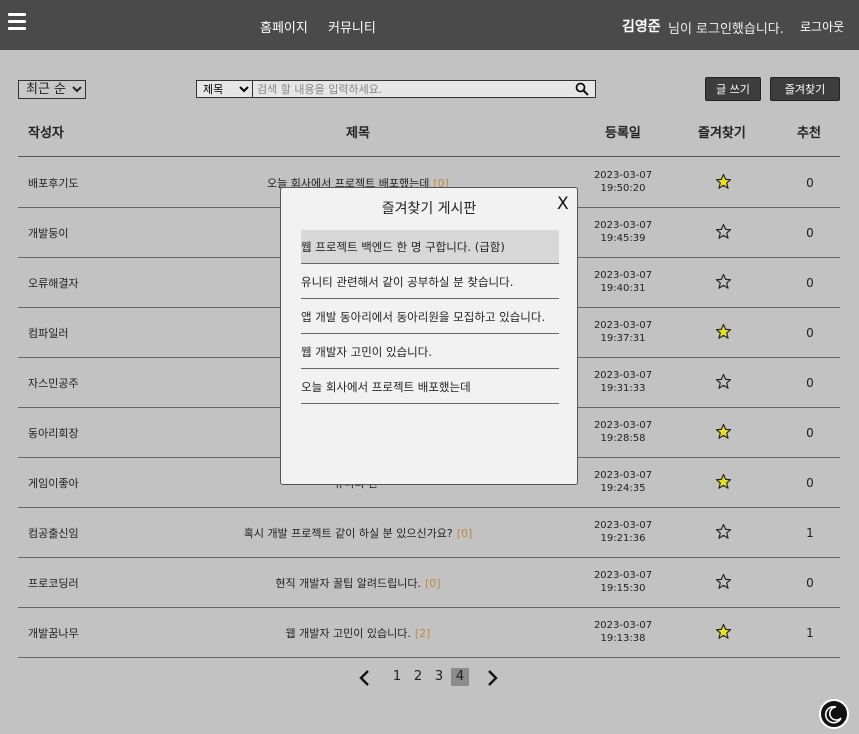 The image size is (859, 734). What do you see at coordinates (623, 182) in the screenshot?
I see `post-date: 2023-03-07 19:50:20` at bounding box center [623, 182].